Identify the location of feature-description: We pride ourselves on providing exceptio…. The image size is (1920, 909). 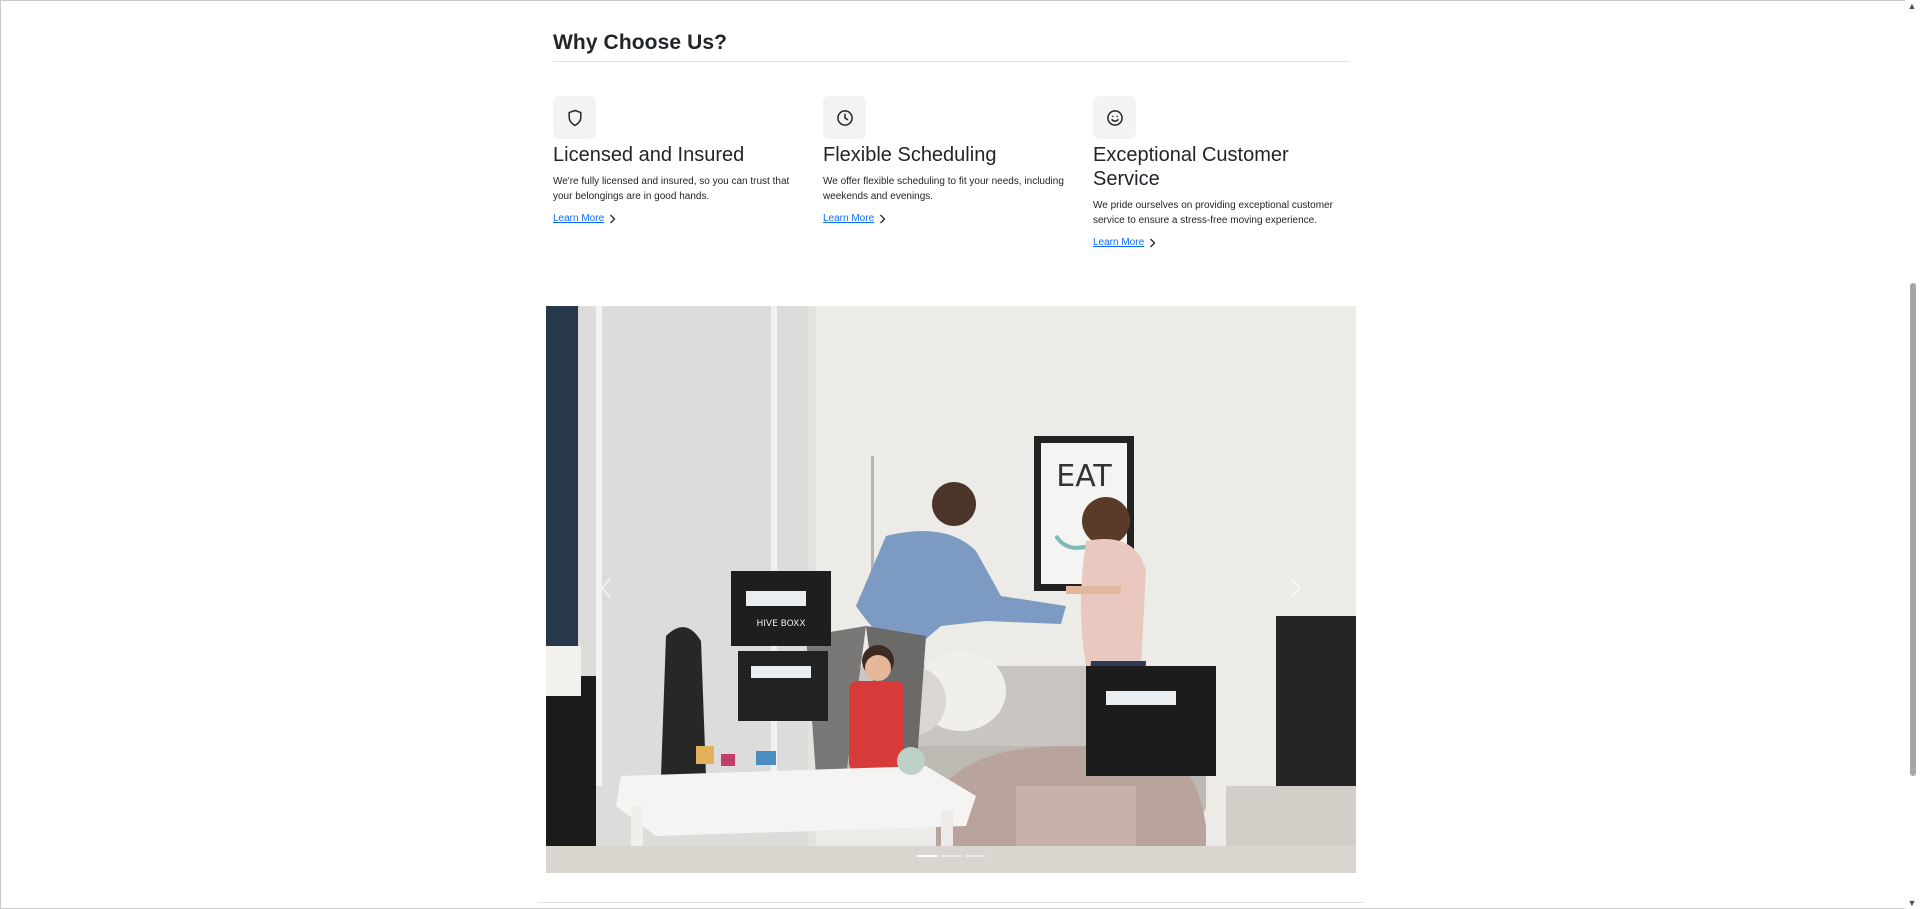
(1213, 213).